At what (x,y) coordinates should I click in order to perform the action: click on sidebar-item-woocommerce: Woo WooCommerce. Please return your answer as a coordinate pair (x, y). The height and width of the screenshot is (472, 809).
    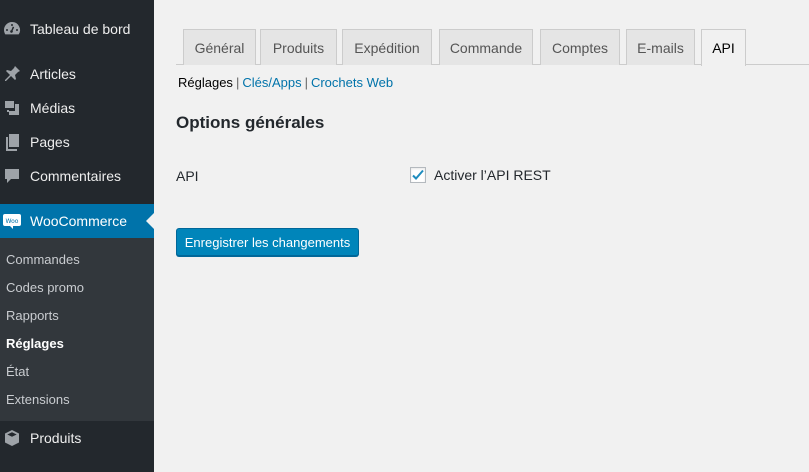
    Looking at the image, I should click on (77, 221).